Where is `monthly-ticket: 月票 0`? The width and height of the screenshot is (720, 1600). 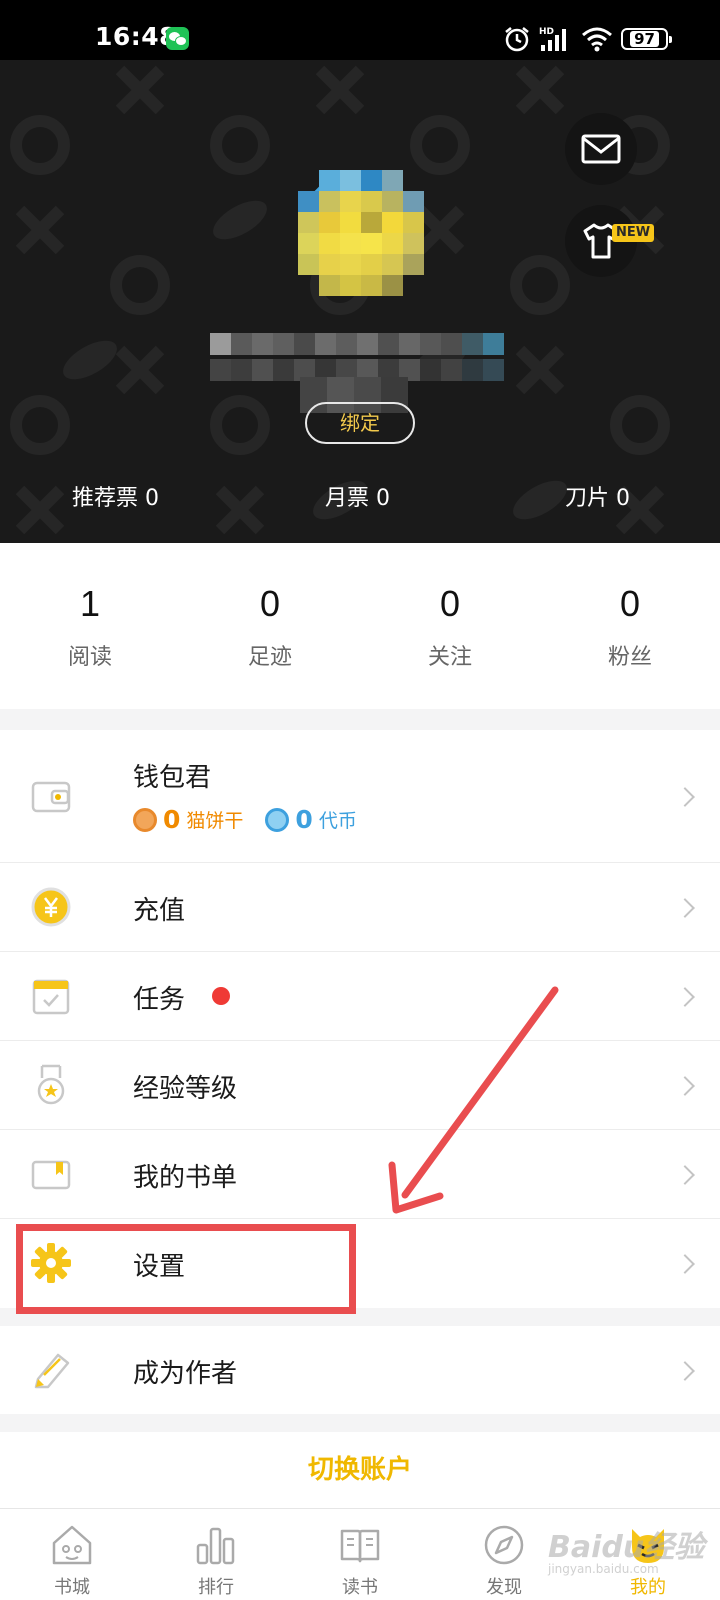 monthly-ticket: 月票 0 is located at coordinates (357, 496).